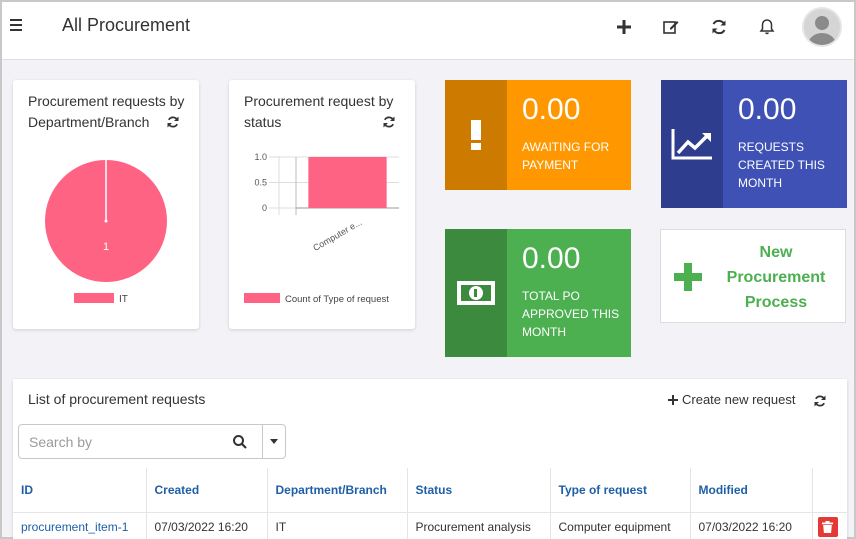  Describe the element at coordinates (476, 135) in the screenshot. I see `exclamation-icon` at that location.